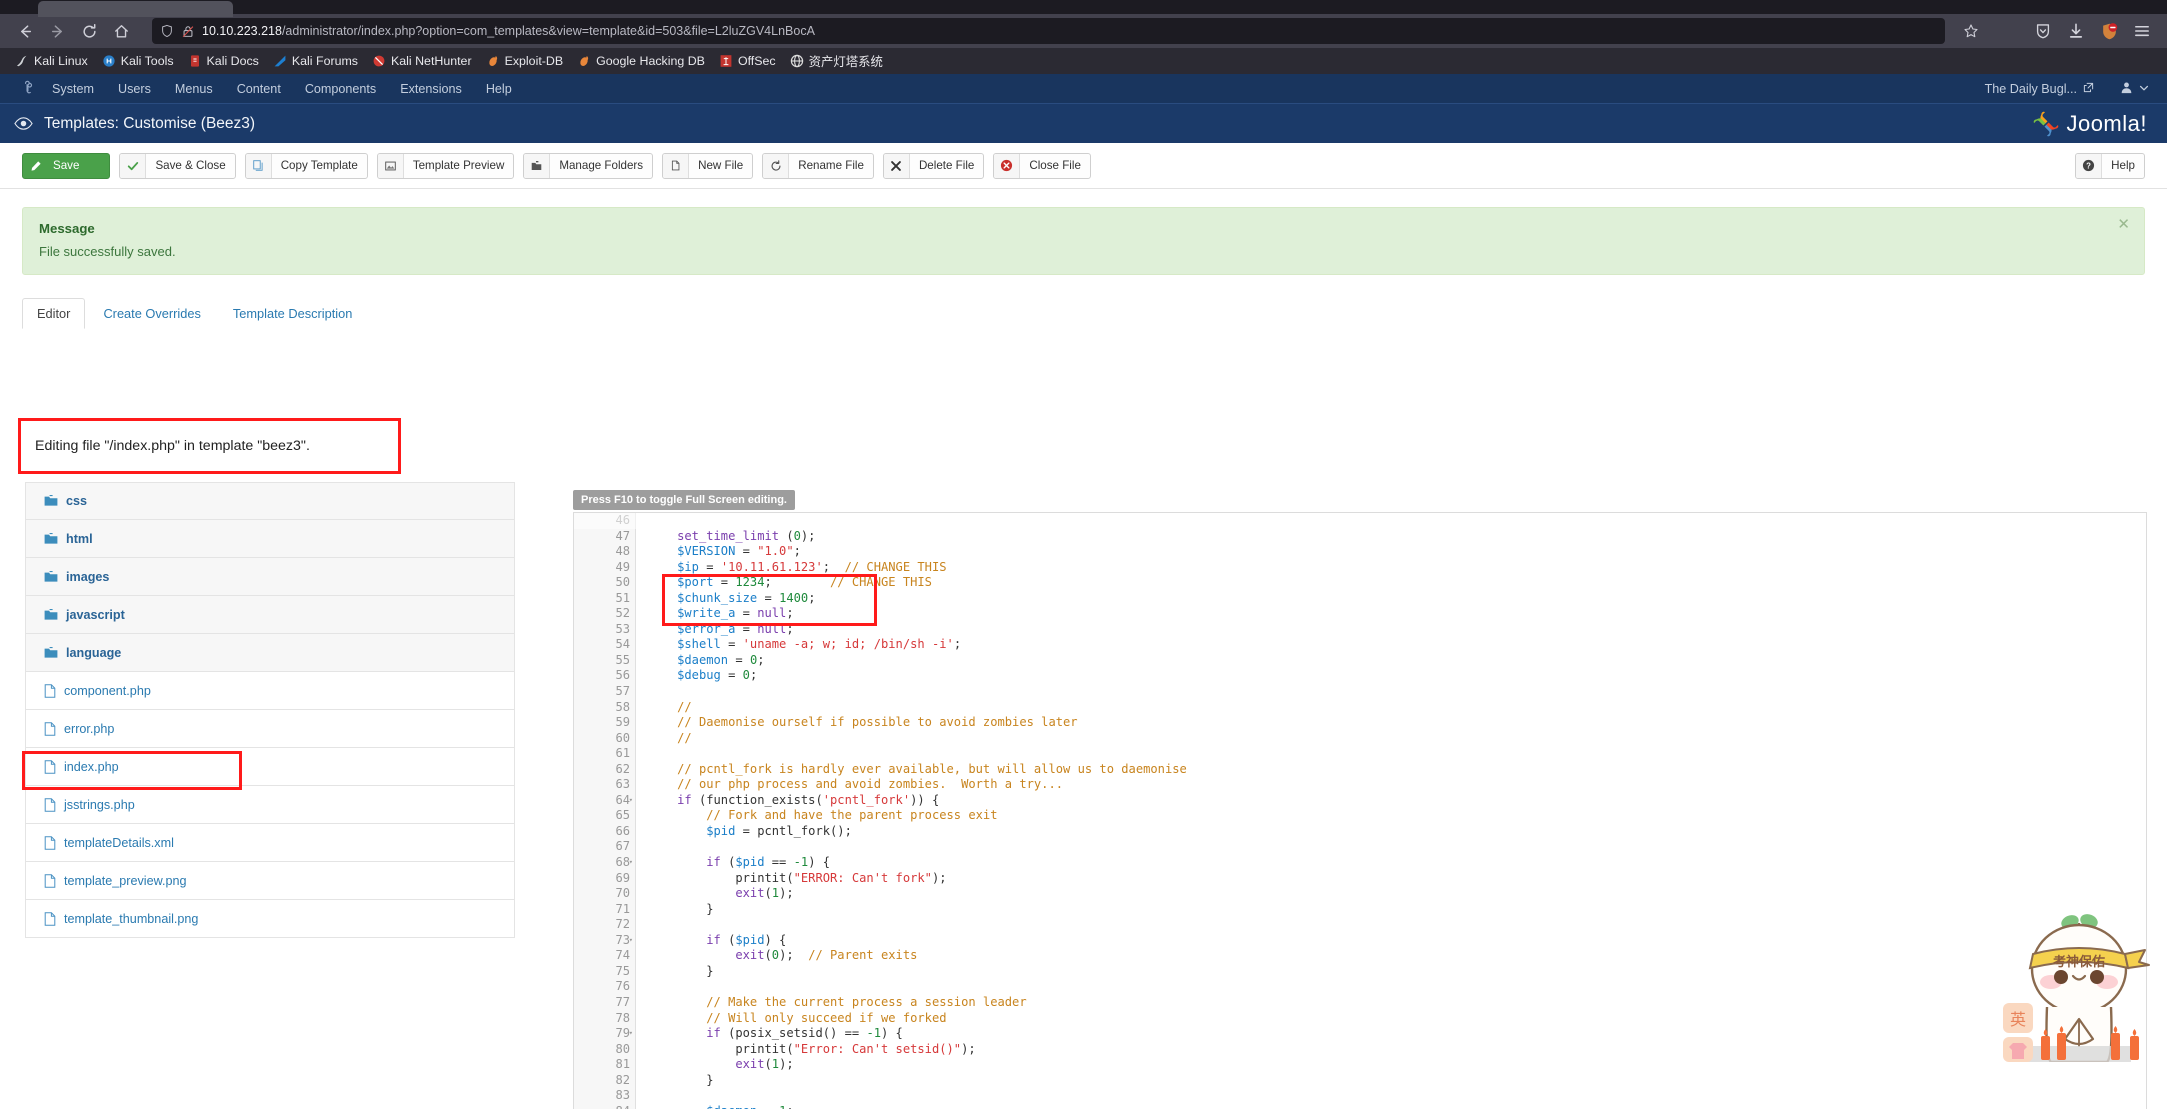 This screenshot has height=1109, width=2167. I want to click on file-tree-label: jsstrings.php, so click(99, 805).